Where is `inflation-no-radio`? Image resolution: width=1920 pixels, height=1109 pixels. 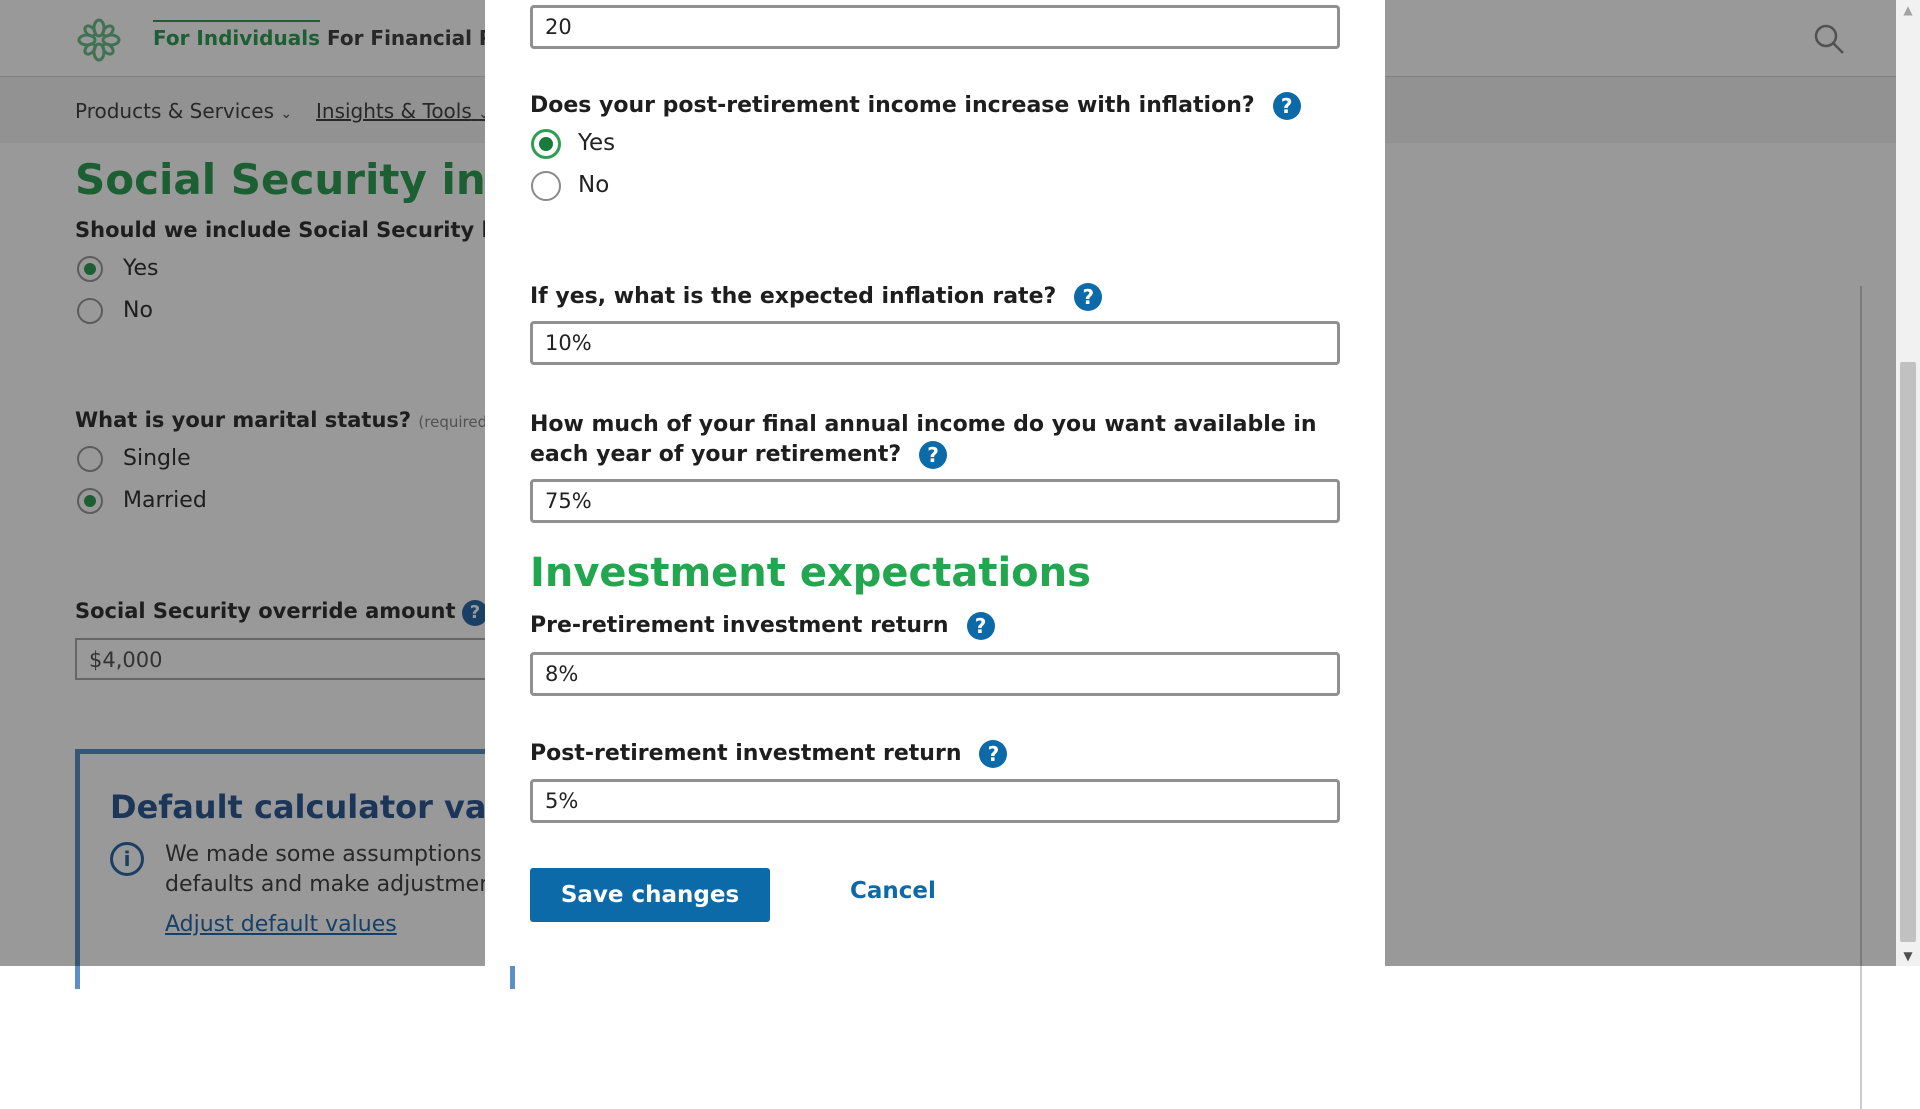 inflation-no-radio is located at coordinates (546, 186).